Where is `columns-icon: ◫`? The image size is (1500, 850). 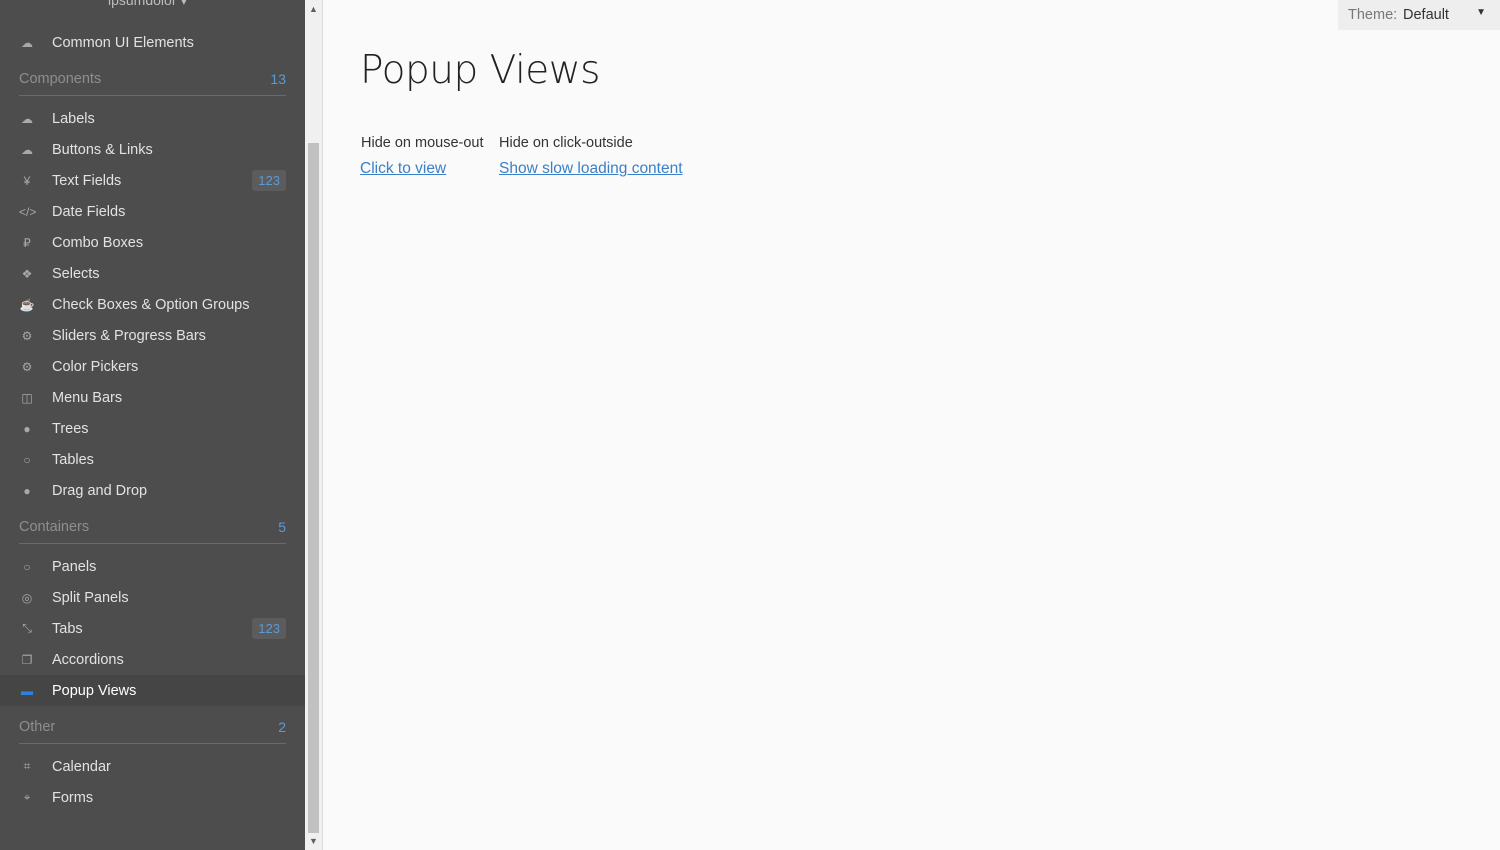
columns-icon: ◫ is located at coordinates (27, 397).